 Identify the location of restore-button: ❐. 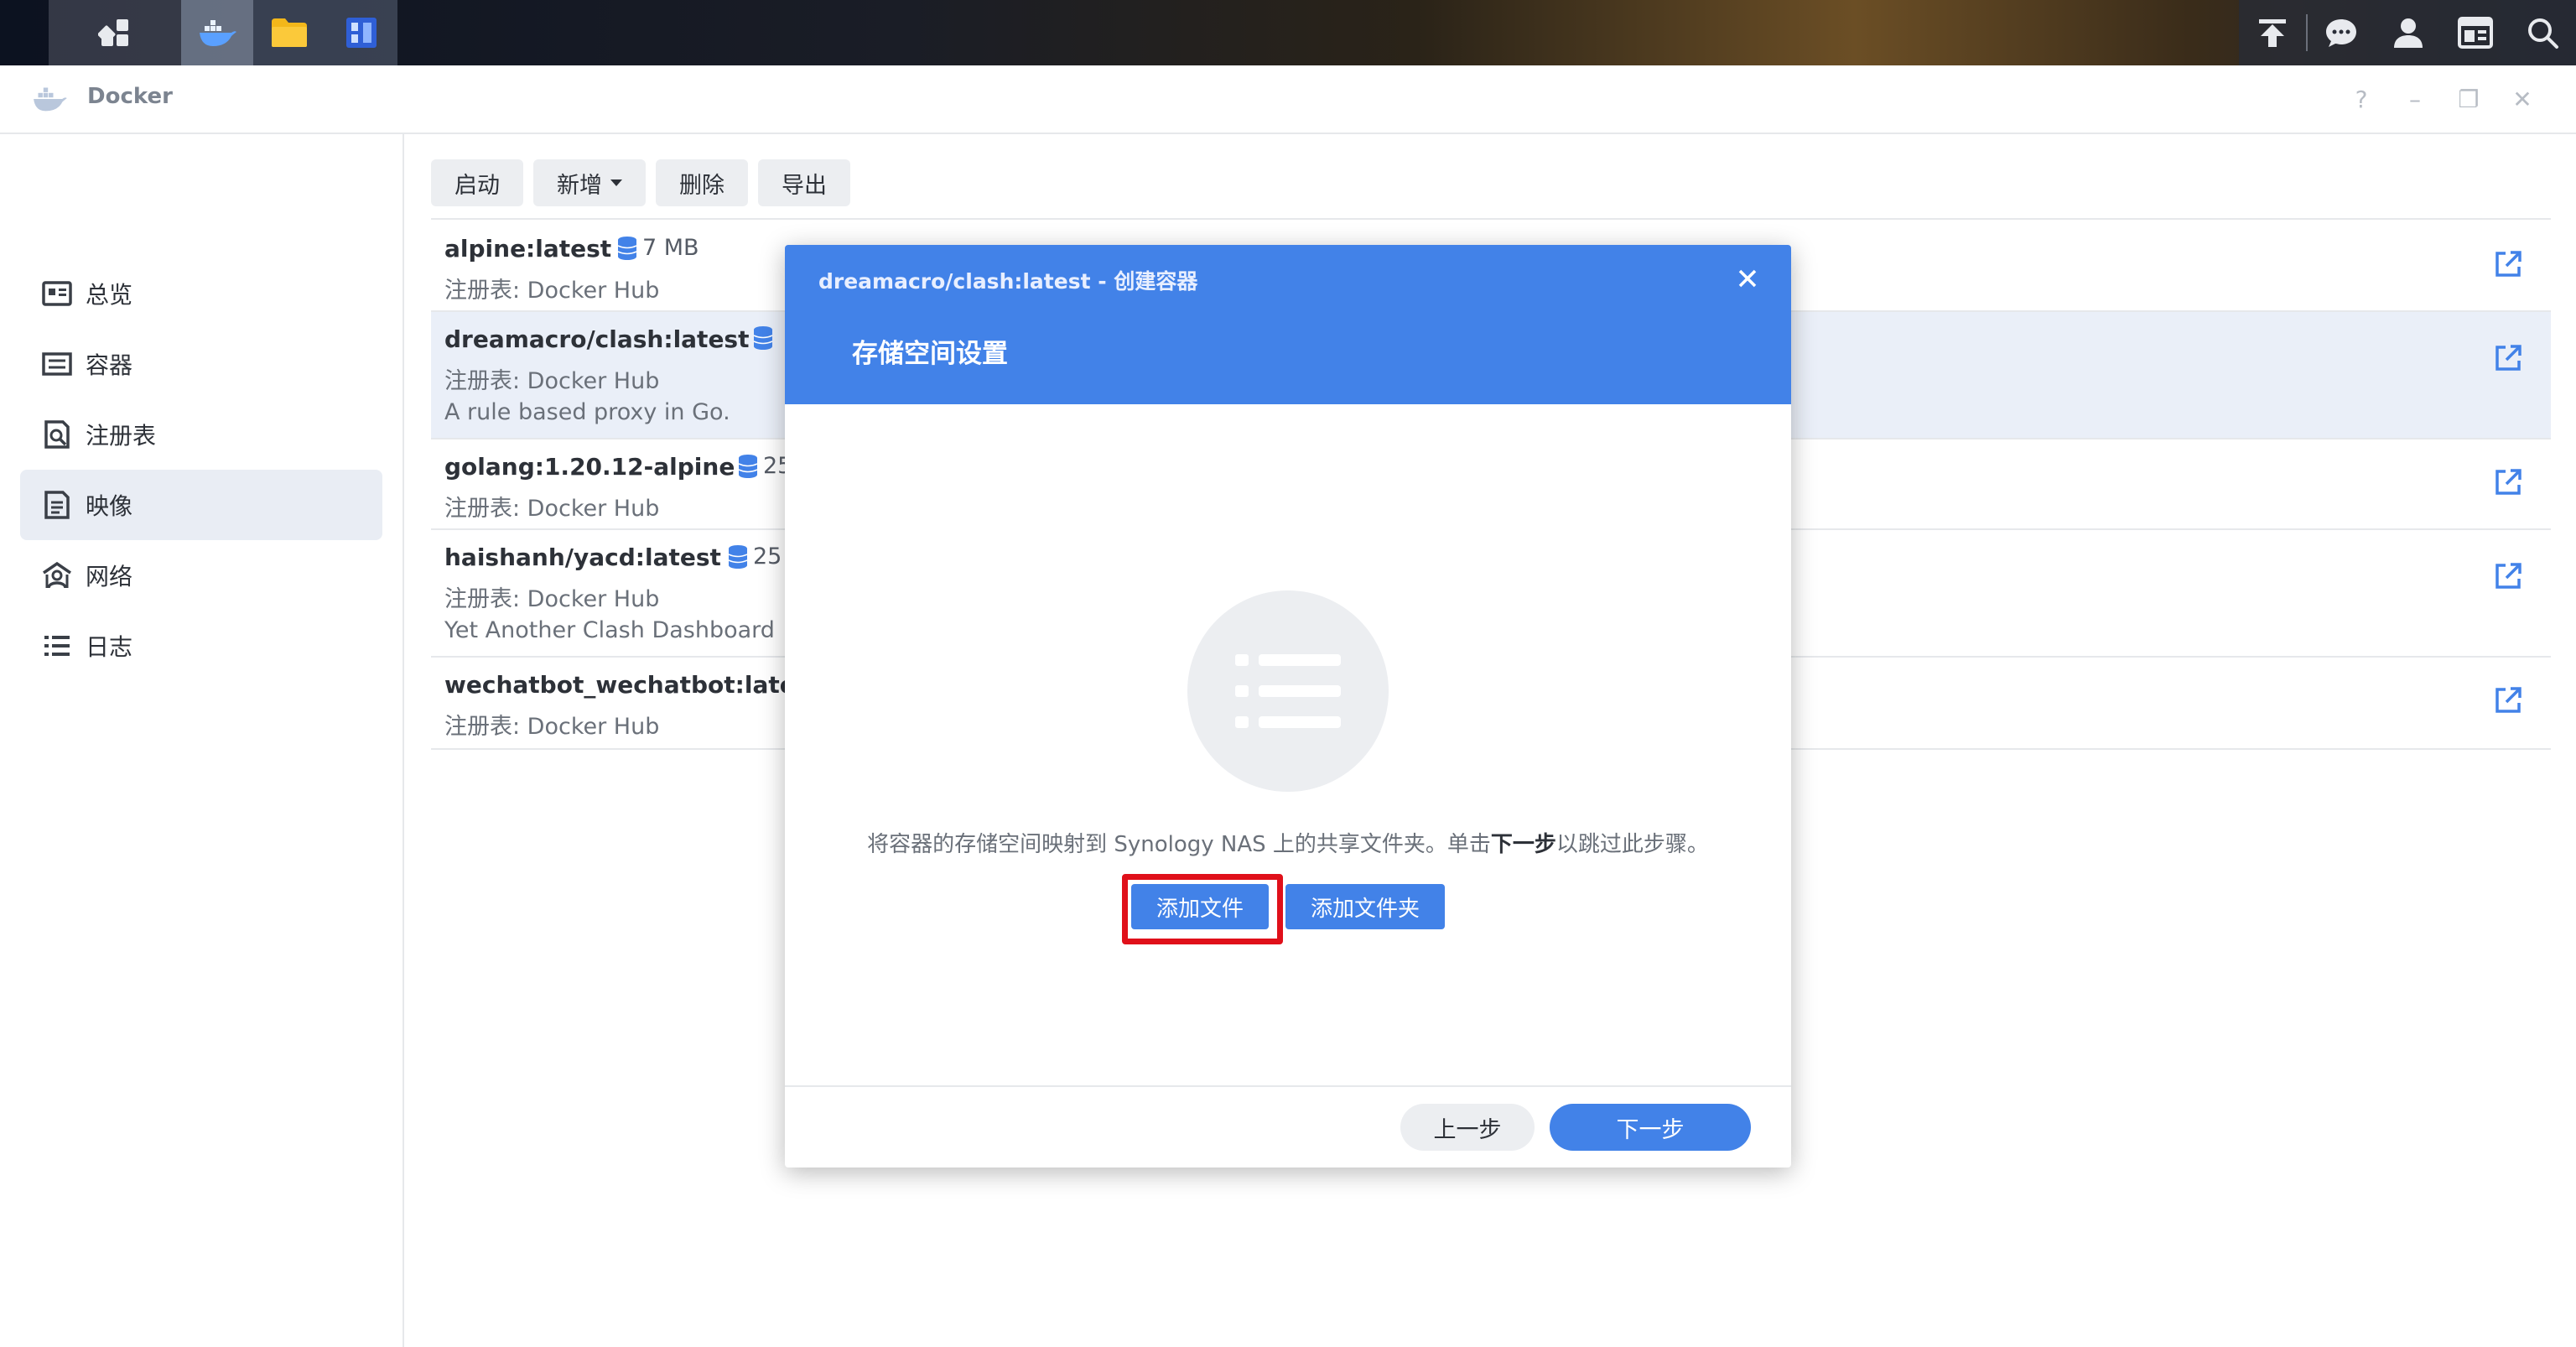
(2468, 99).